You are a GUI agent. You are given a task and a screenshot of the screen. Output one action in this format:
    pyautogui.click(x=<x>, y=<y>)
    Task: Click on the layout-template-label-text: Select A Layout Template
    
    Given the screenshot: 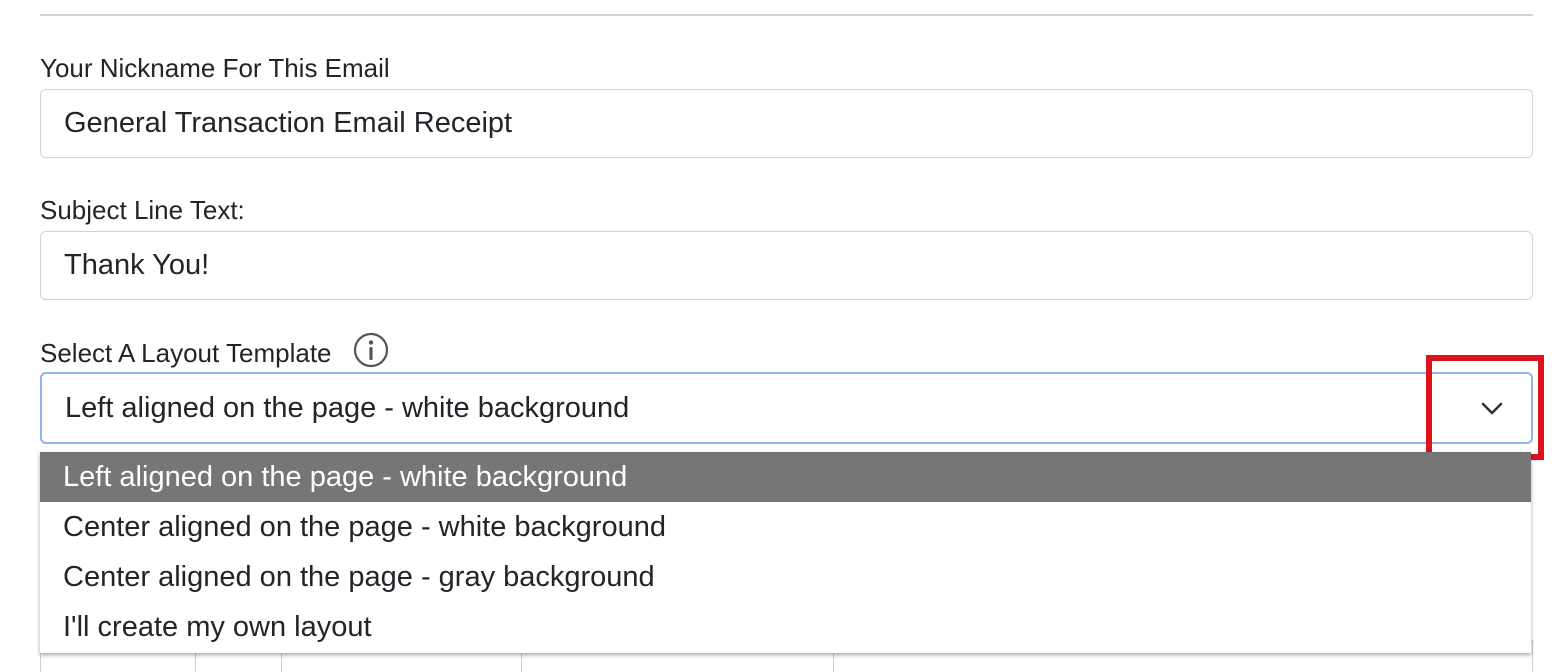 What is the action you would take?
    pyautogui.click(x=186, y=352)
    